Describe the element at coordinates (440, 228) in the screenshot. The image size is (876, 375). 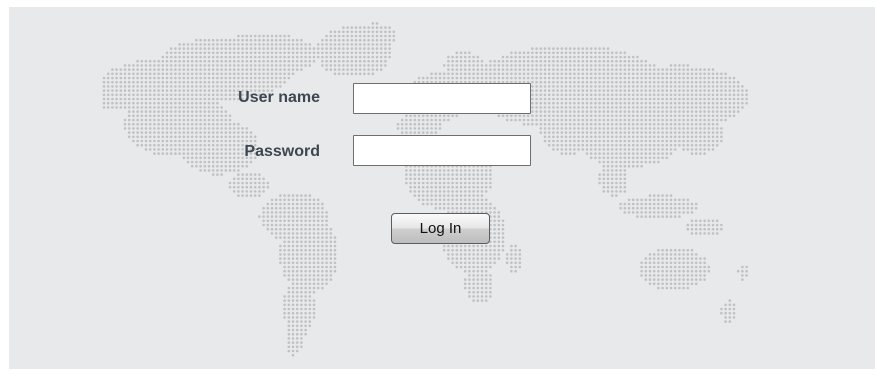
I see `login-button: Log In` at that location.